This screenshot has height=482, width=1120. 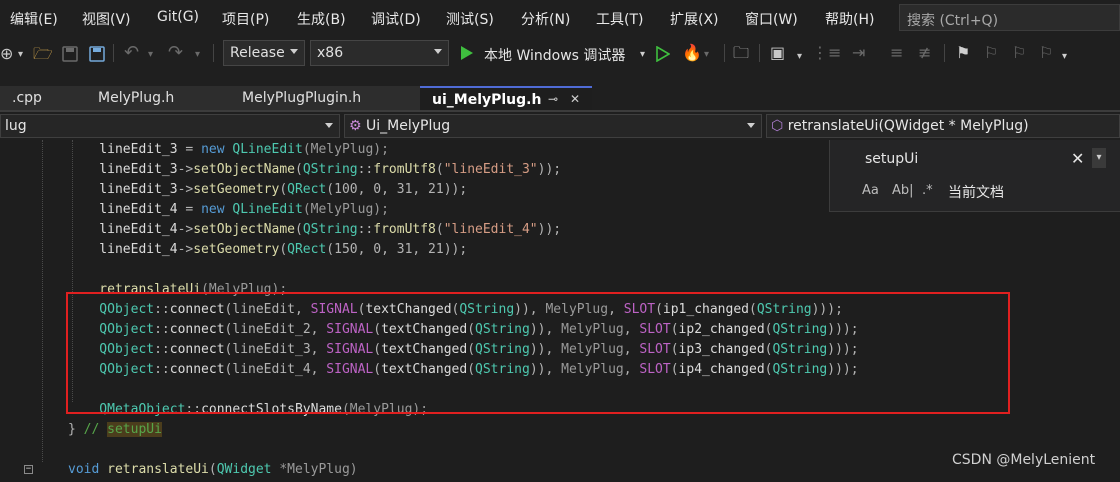 I want to click on menu-extensions: 扩展(X), so click(x=694, y=19).